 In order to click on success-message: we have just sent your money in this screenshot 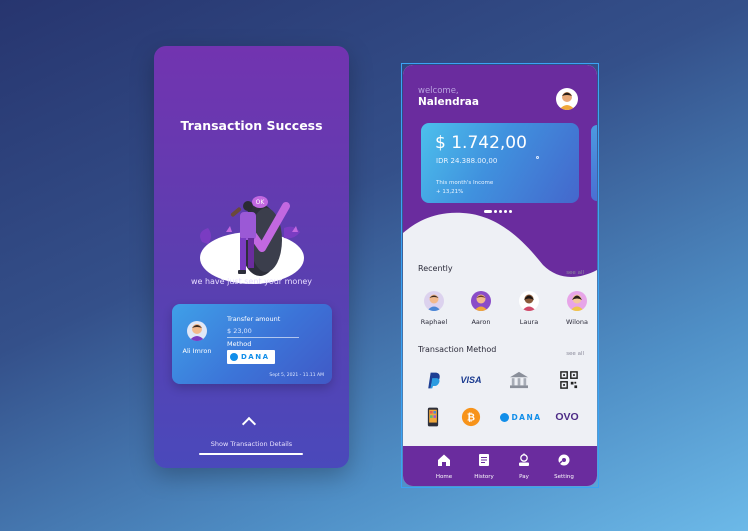, I will do `click(251, 281)`.